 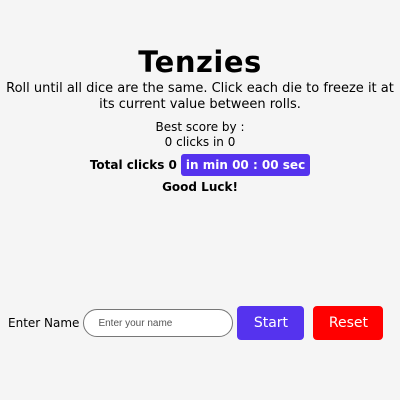 What do you see at coordinates (133, 165) in the screenshot?
I see `total-clicks: Total clicks 0` at bounding box center [133, 165].